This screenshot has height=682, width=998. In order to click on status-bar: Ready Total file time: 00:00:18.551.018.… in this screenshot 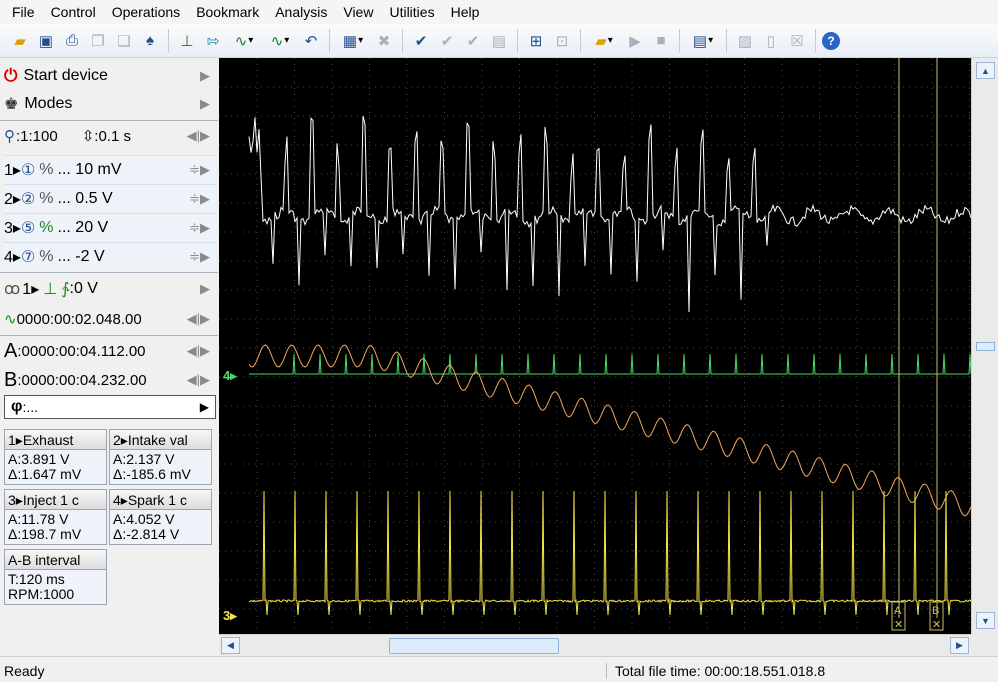, I will do `click(499, 669)`.